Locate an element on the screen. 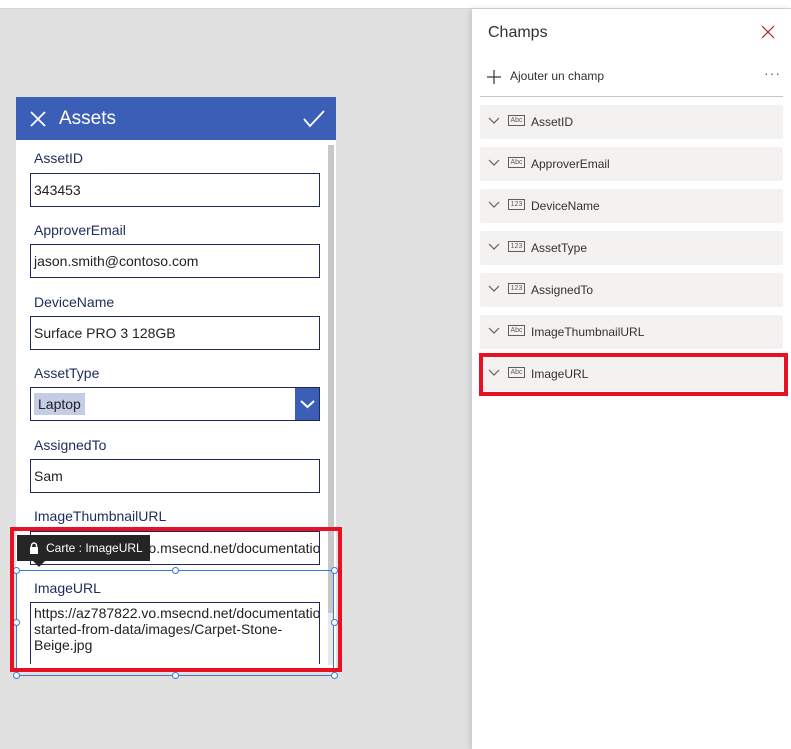  highlight-box-card is located at coordinates (176, 599).